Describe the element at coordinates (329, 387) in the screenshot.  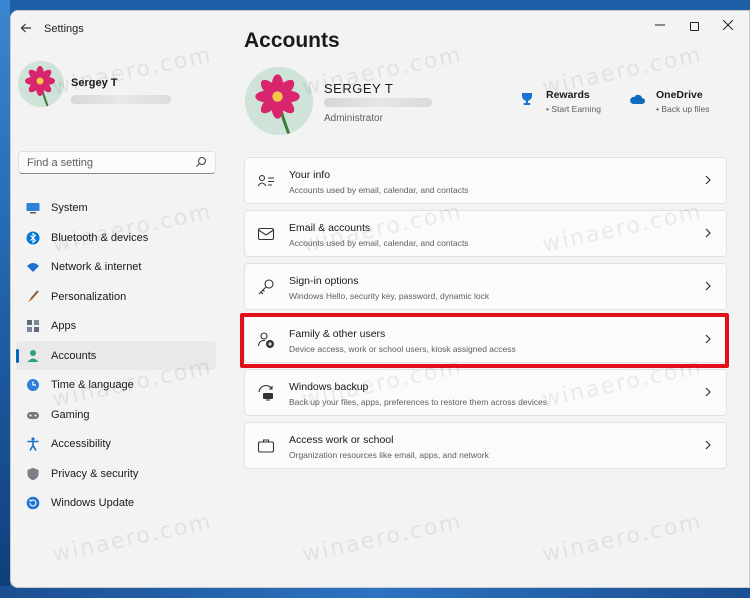
I see `card-title: Windows backup` at that location.